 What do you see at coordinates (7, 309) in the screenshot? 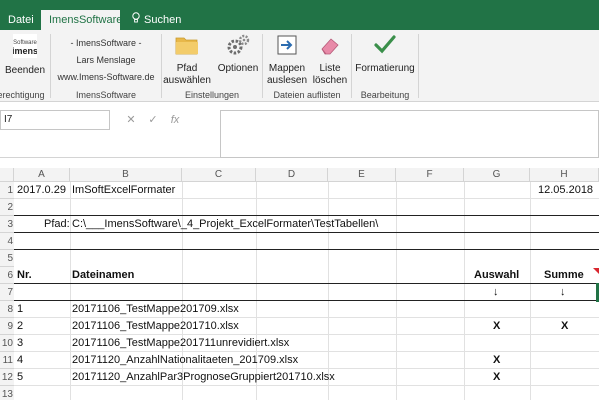
I see `row-header-8: 8` at bounding box center [7, 309].